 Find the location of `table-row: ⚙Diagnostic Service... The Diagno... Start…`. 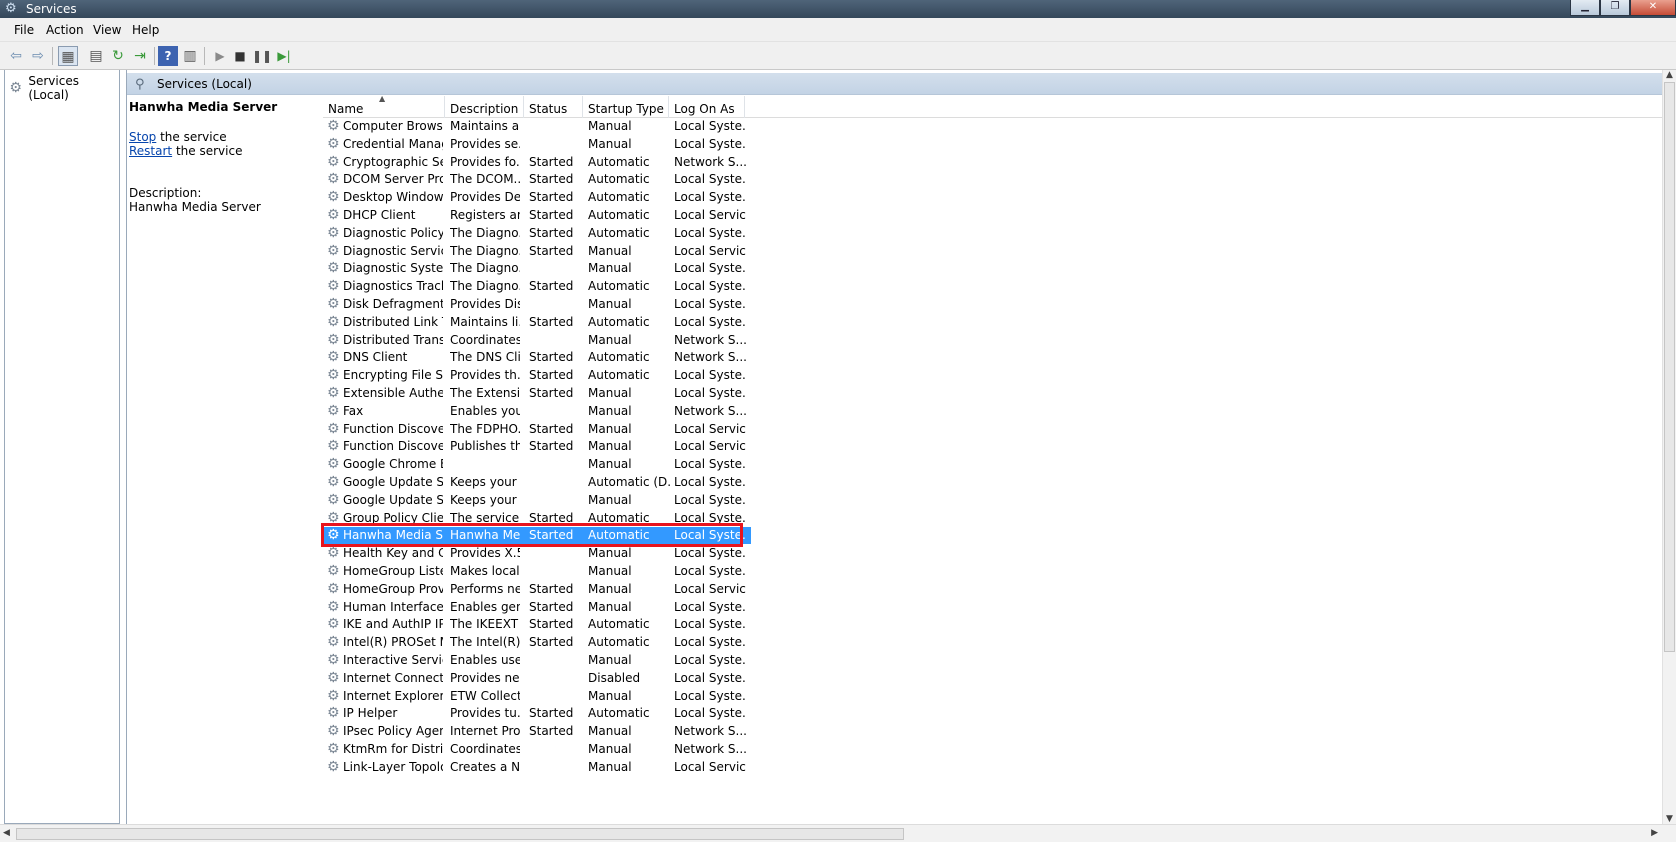

table-row: ⚙Diagnostic Service... The Diagno... Start… is located at coordinates (537, 251).